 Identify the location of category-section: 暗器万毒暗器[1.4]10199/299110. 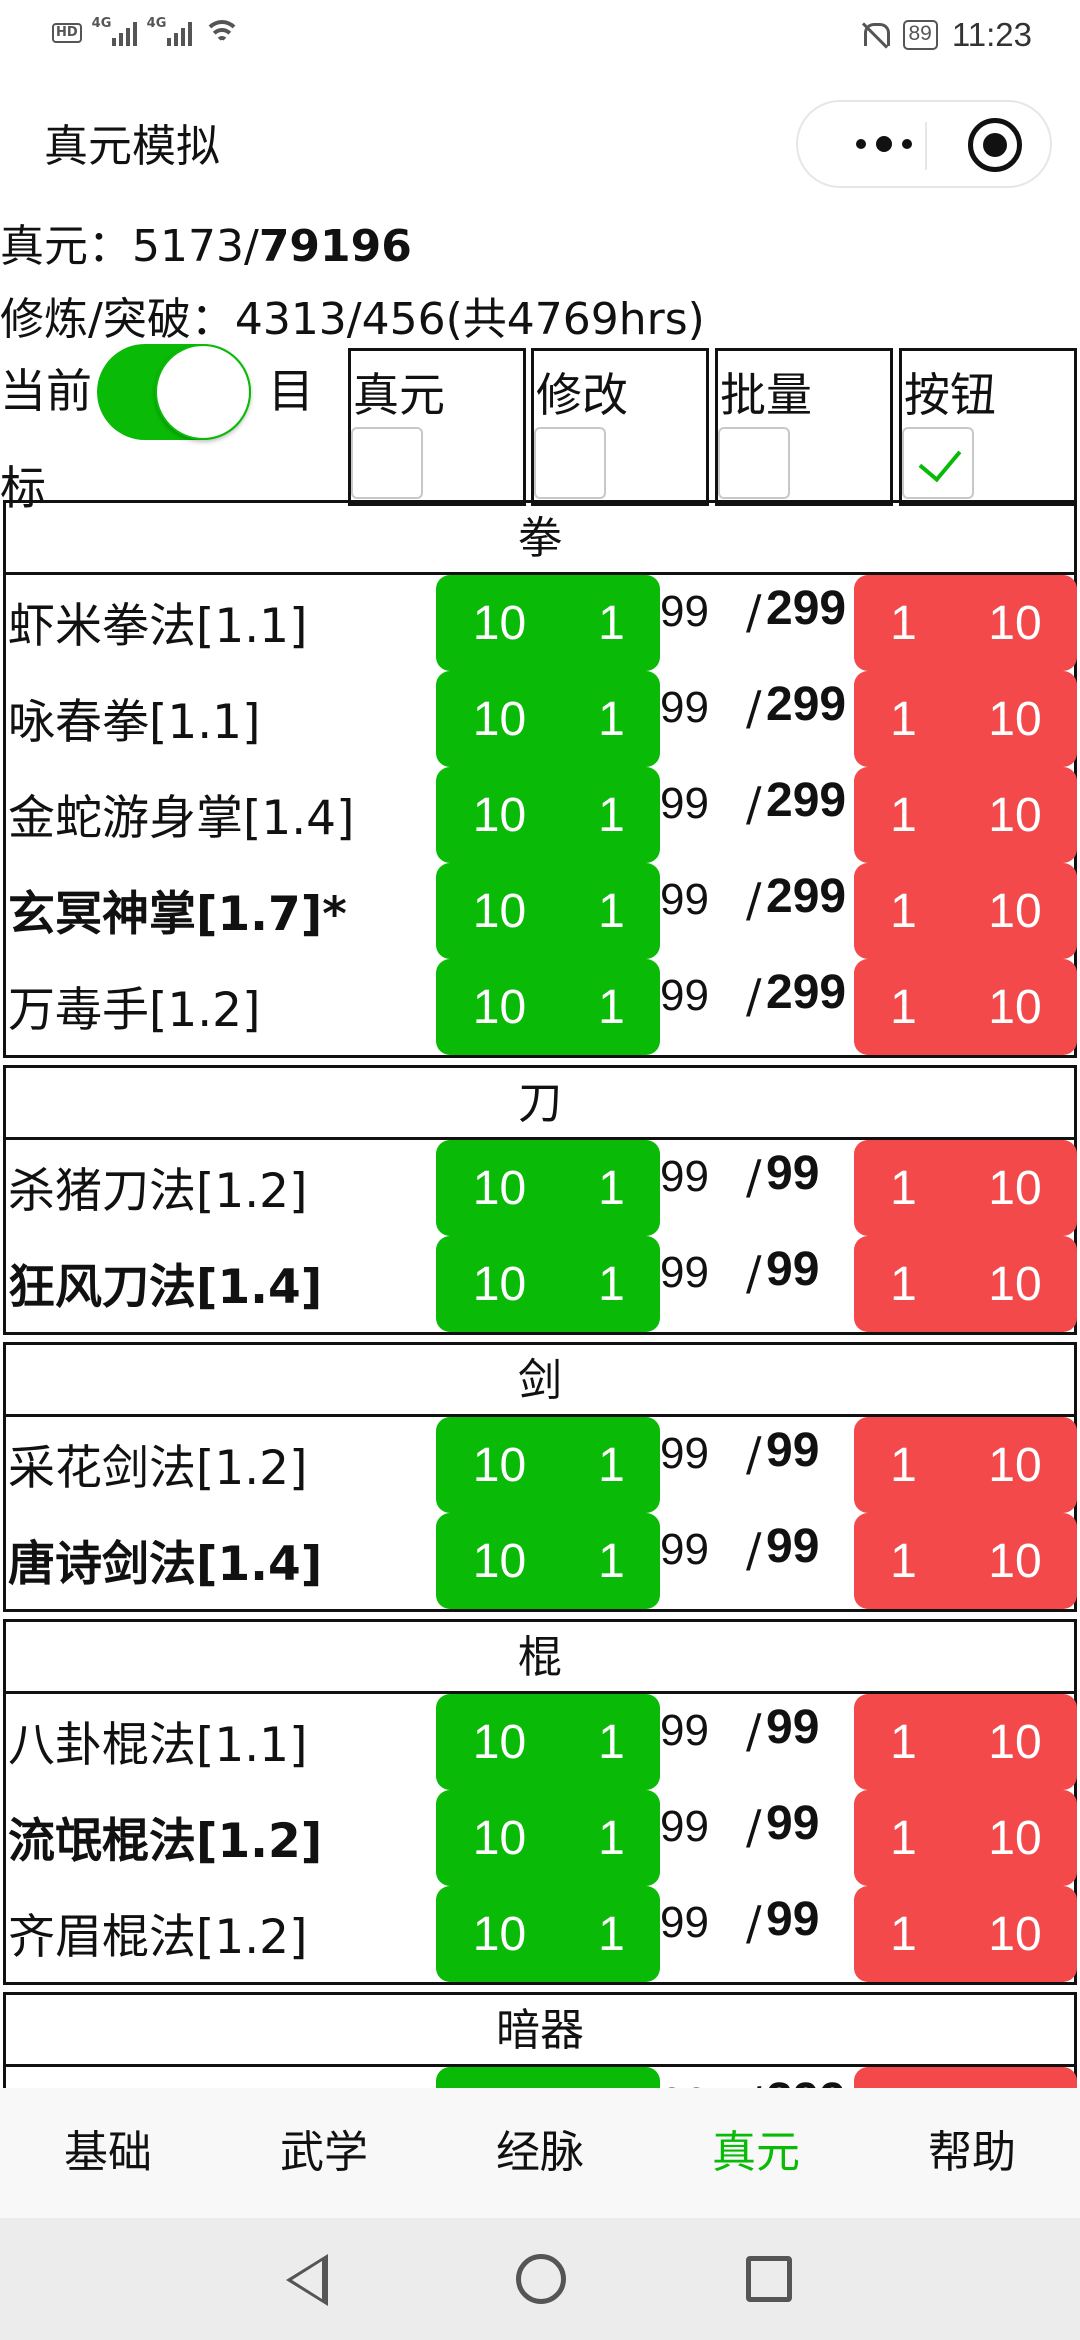
(540, 2040).